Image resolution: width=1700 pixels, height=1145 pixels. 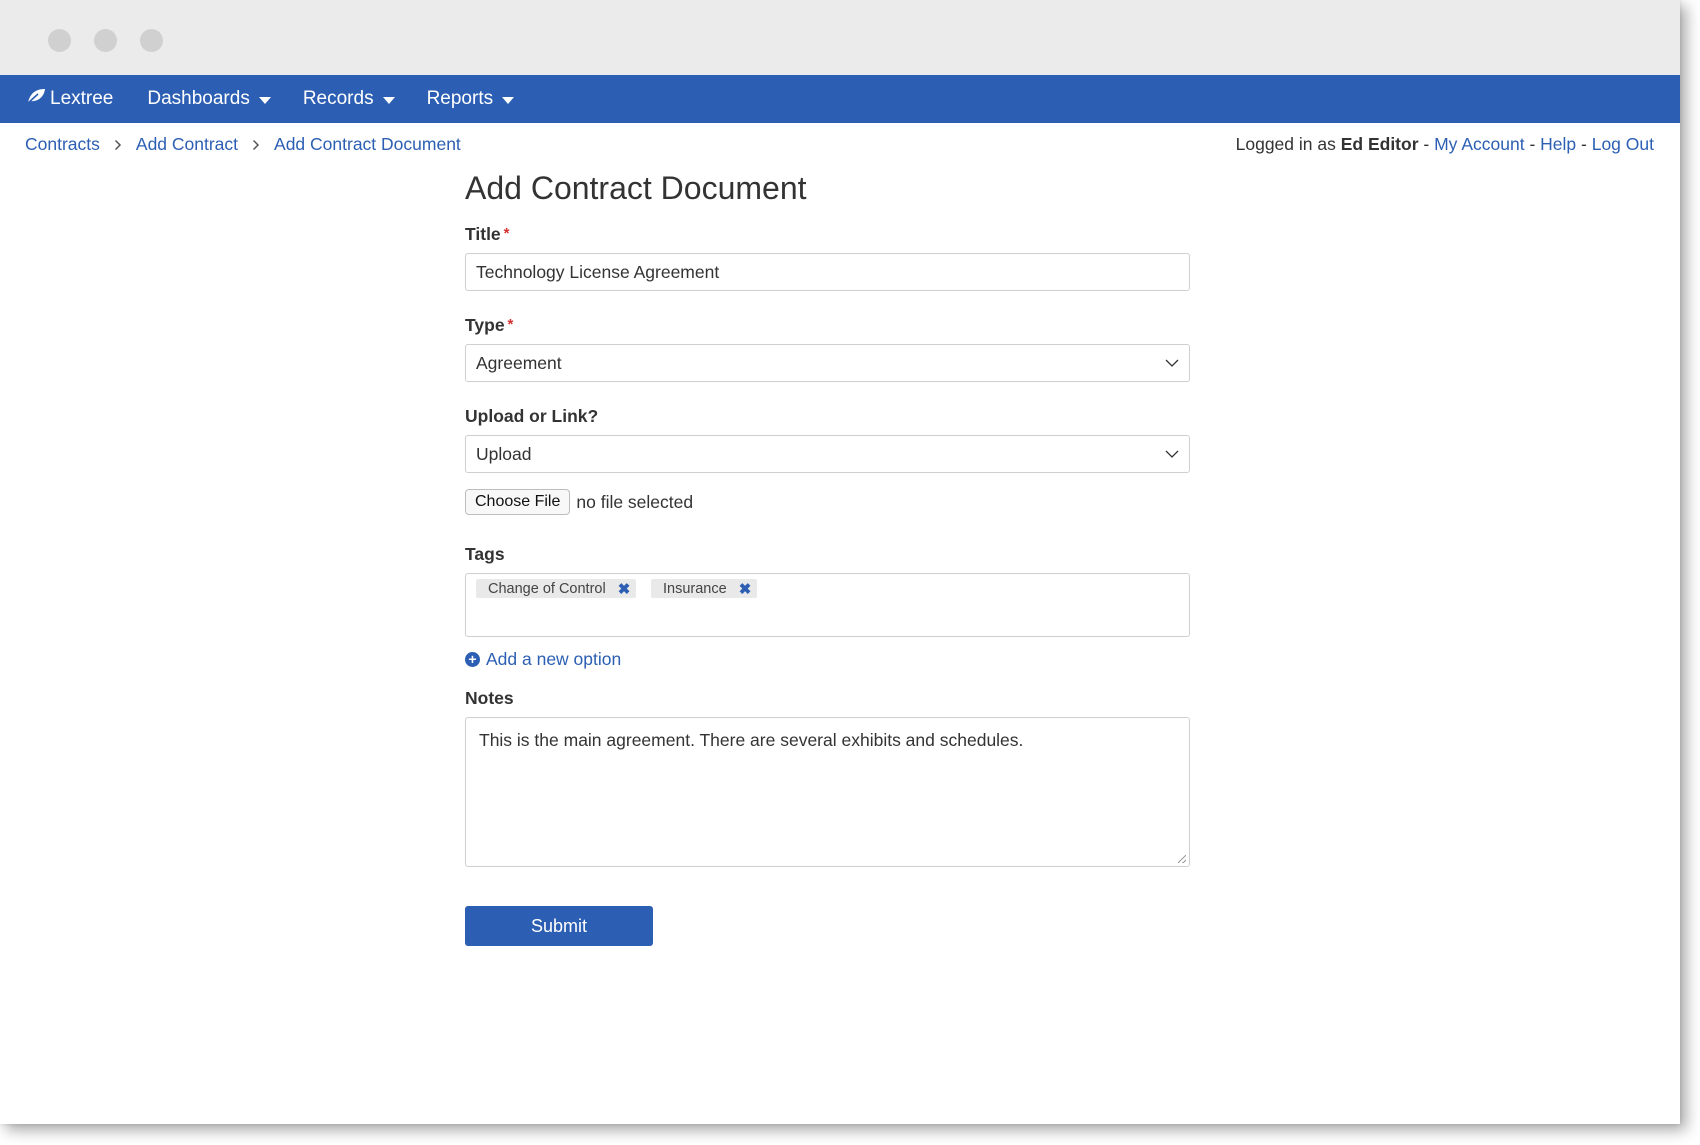 What do you see at coordinates (518, 502) in the screenshot?
I see `choose-file-button: Choose File` at bounding box center [518, 502].